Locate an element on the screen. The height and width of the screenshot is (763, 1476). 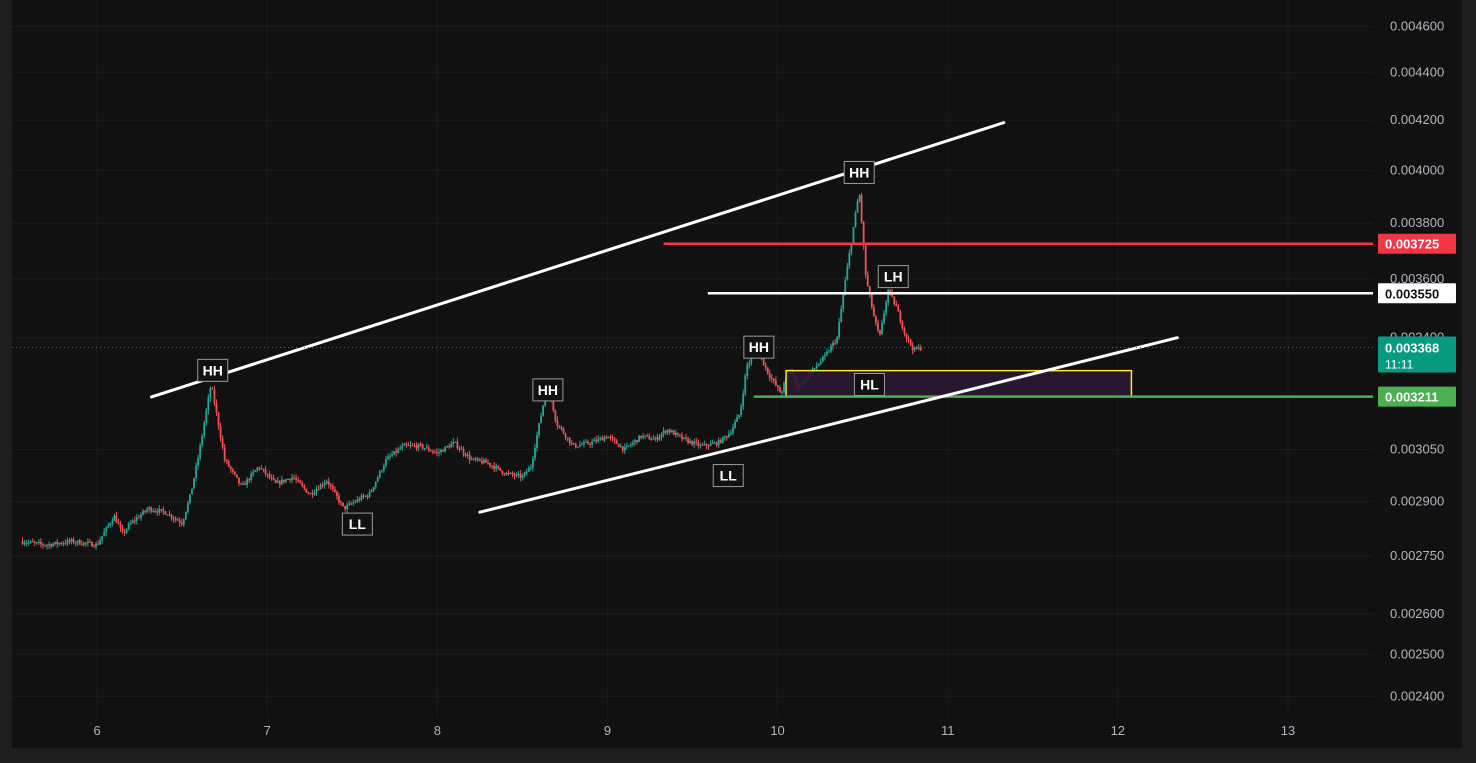
price-tag-label: 0.003550 is located at coordinates (1412, 293).